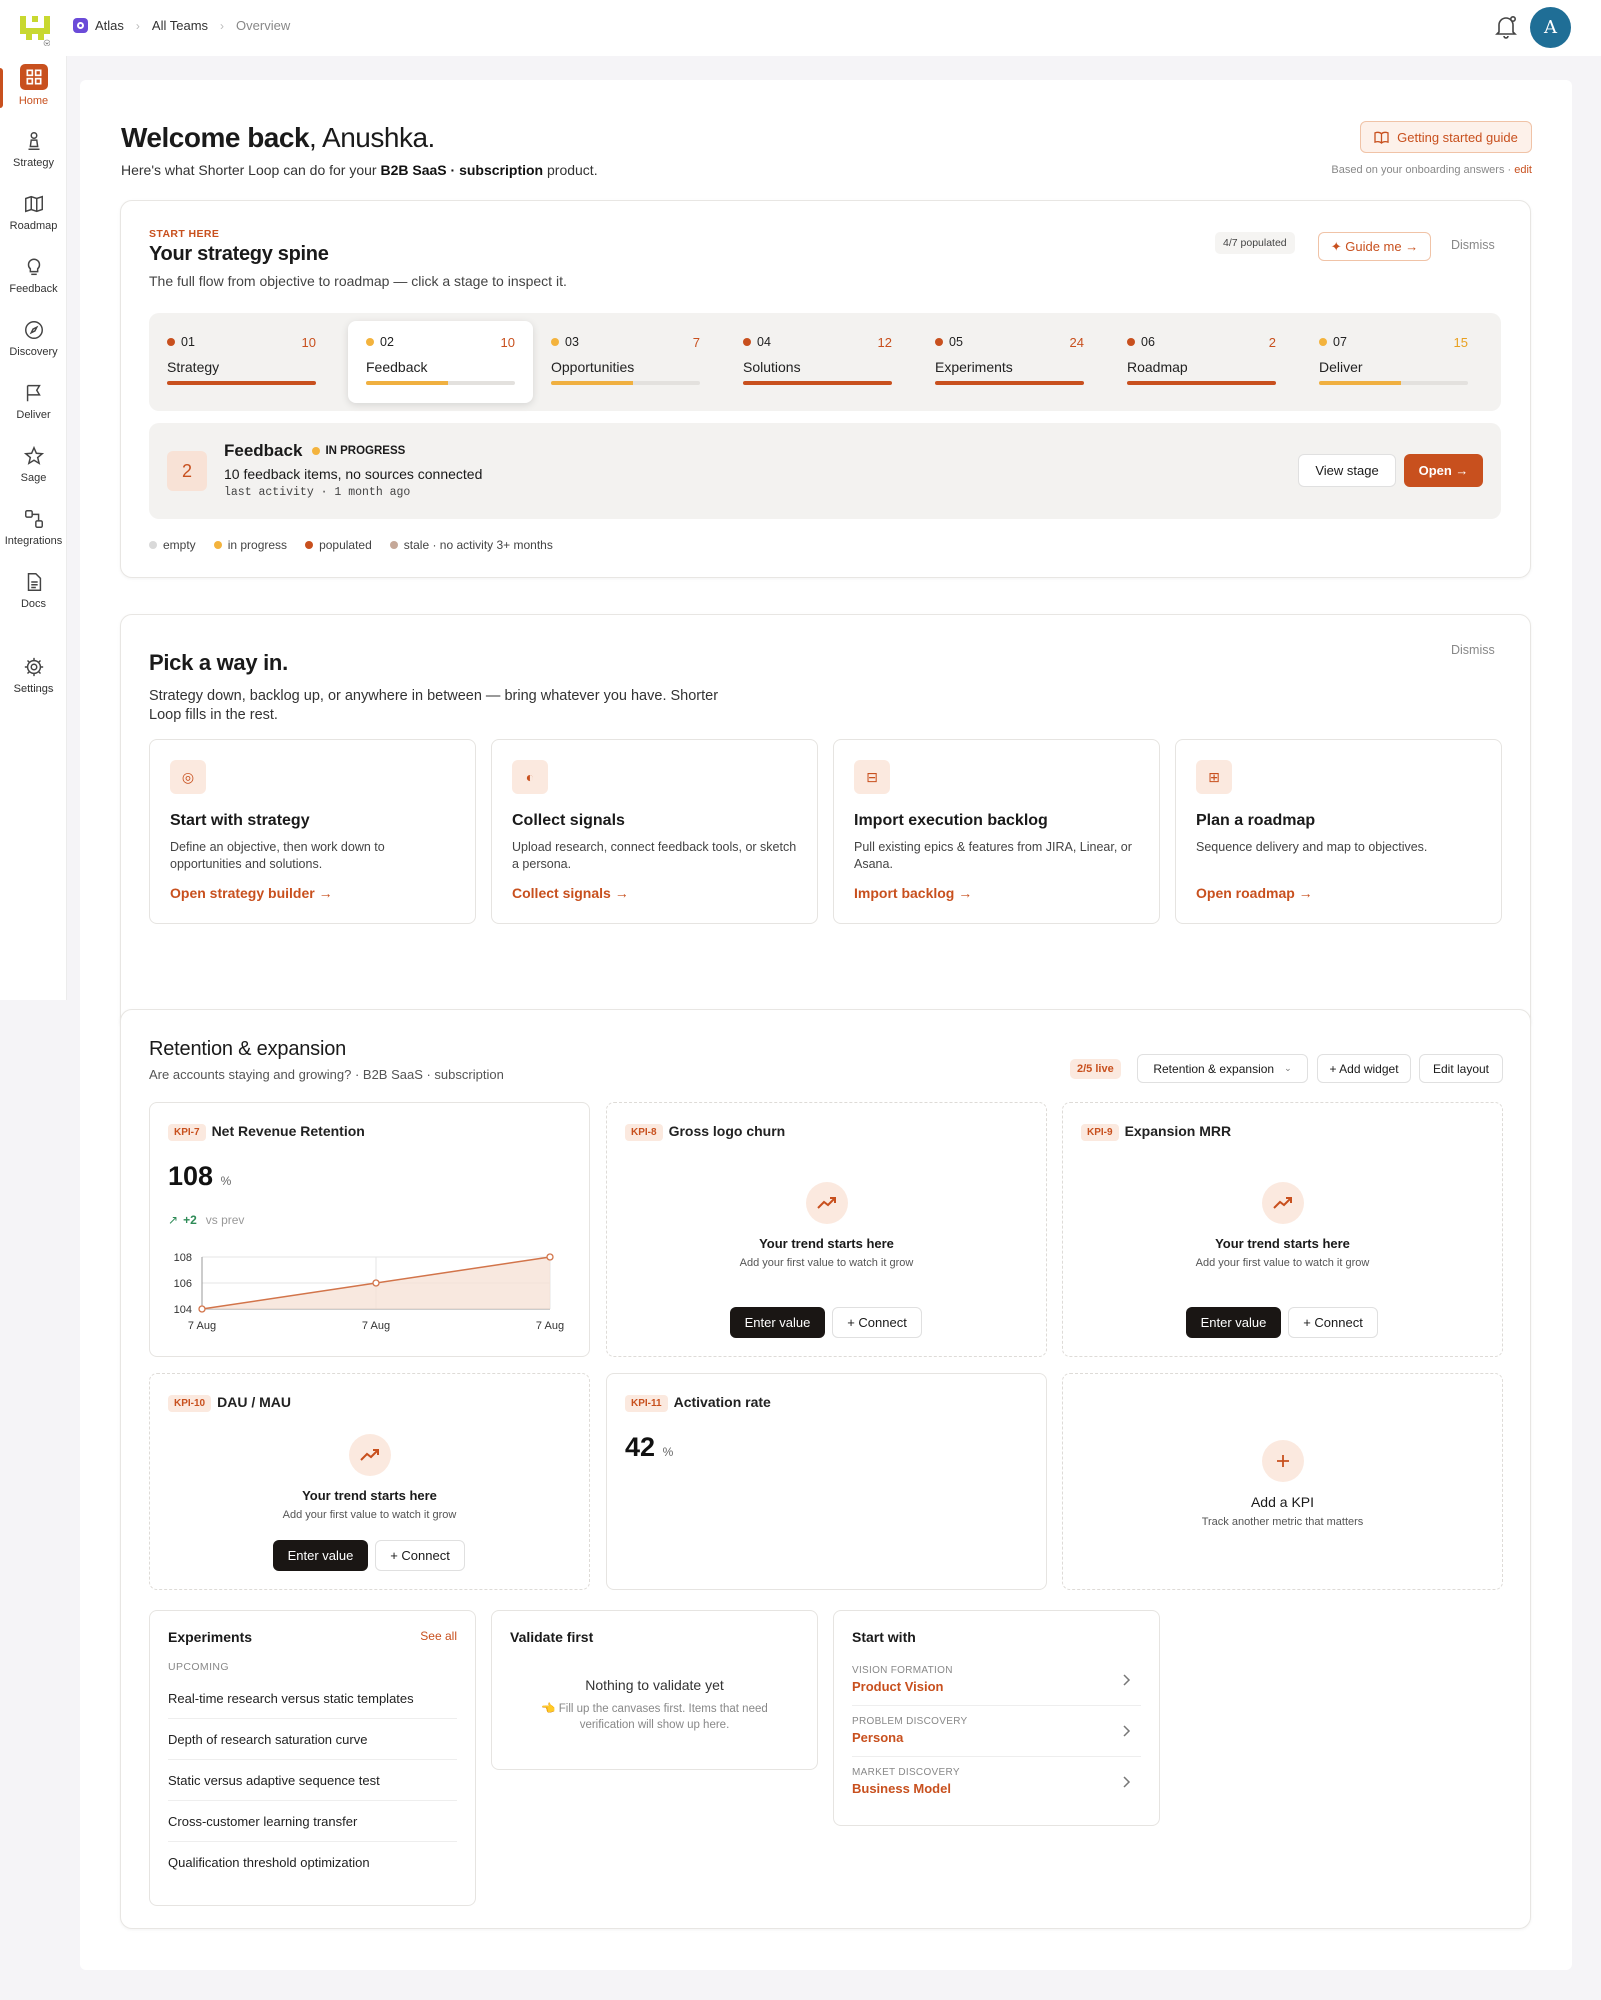 Image resolution: width=1601 pixels, height=2000 pixels. I want to click on spine-title: Your strategy spine, so click(239, 254).